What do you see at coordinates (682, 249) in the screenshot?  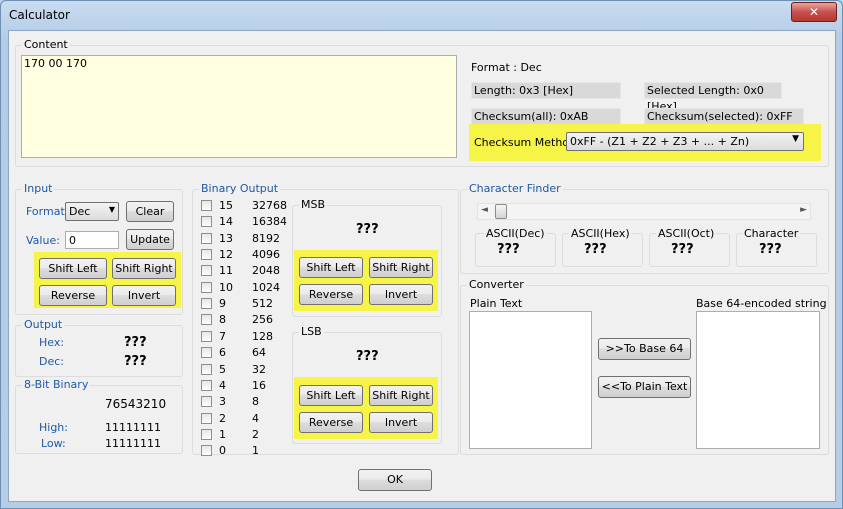 I see `ascii-oct-value: ???` at bounding box center [682, 249].